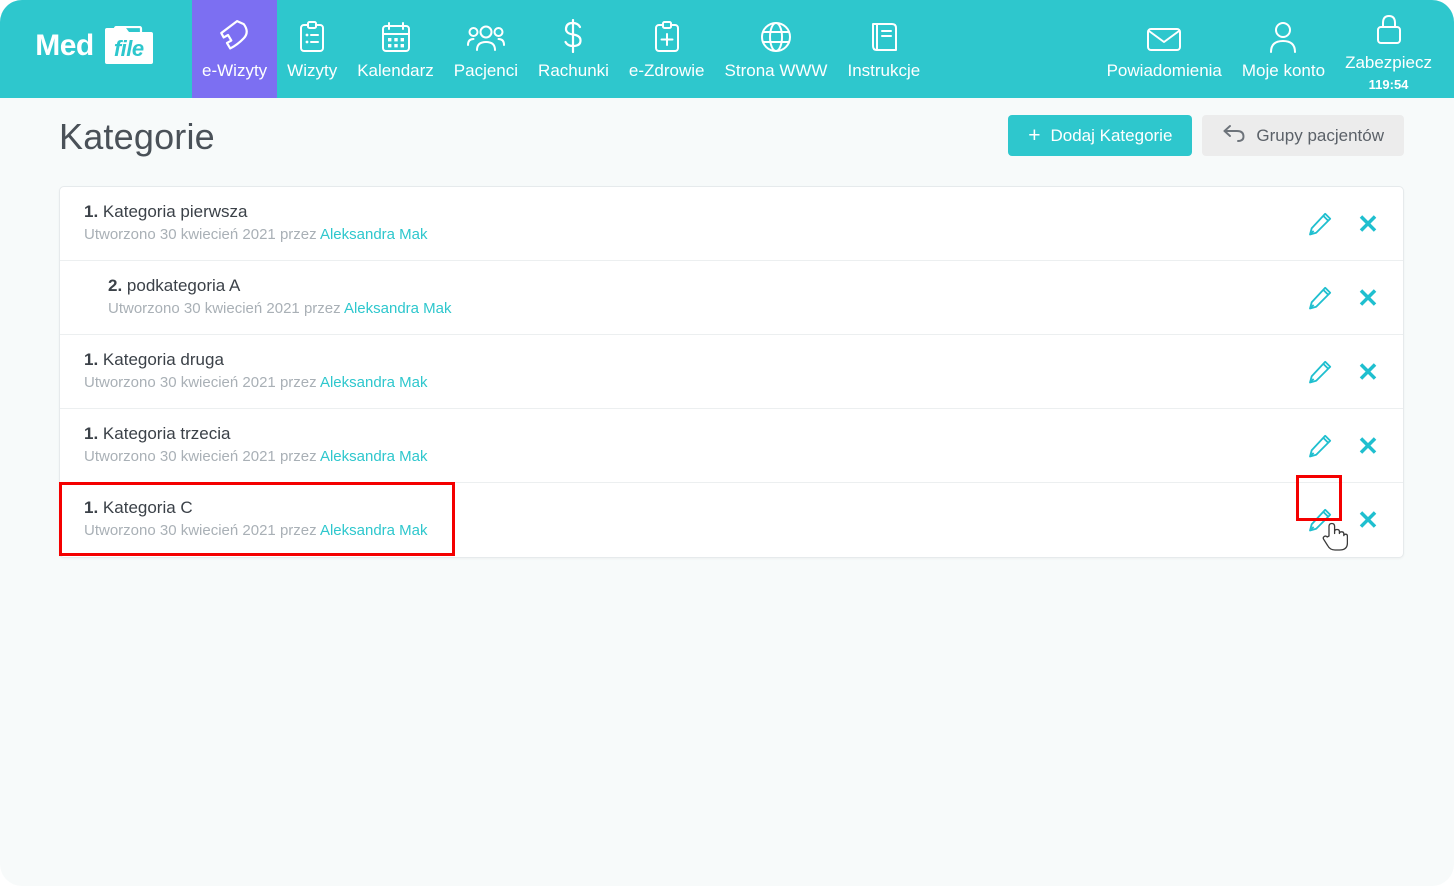 This screenshot has height=886, width=1454. Describe the element at coordinates (175, 211) in the screenshot. I see `category-name: Kategoria pierwsza` at that location.